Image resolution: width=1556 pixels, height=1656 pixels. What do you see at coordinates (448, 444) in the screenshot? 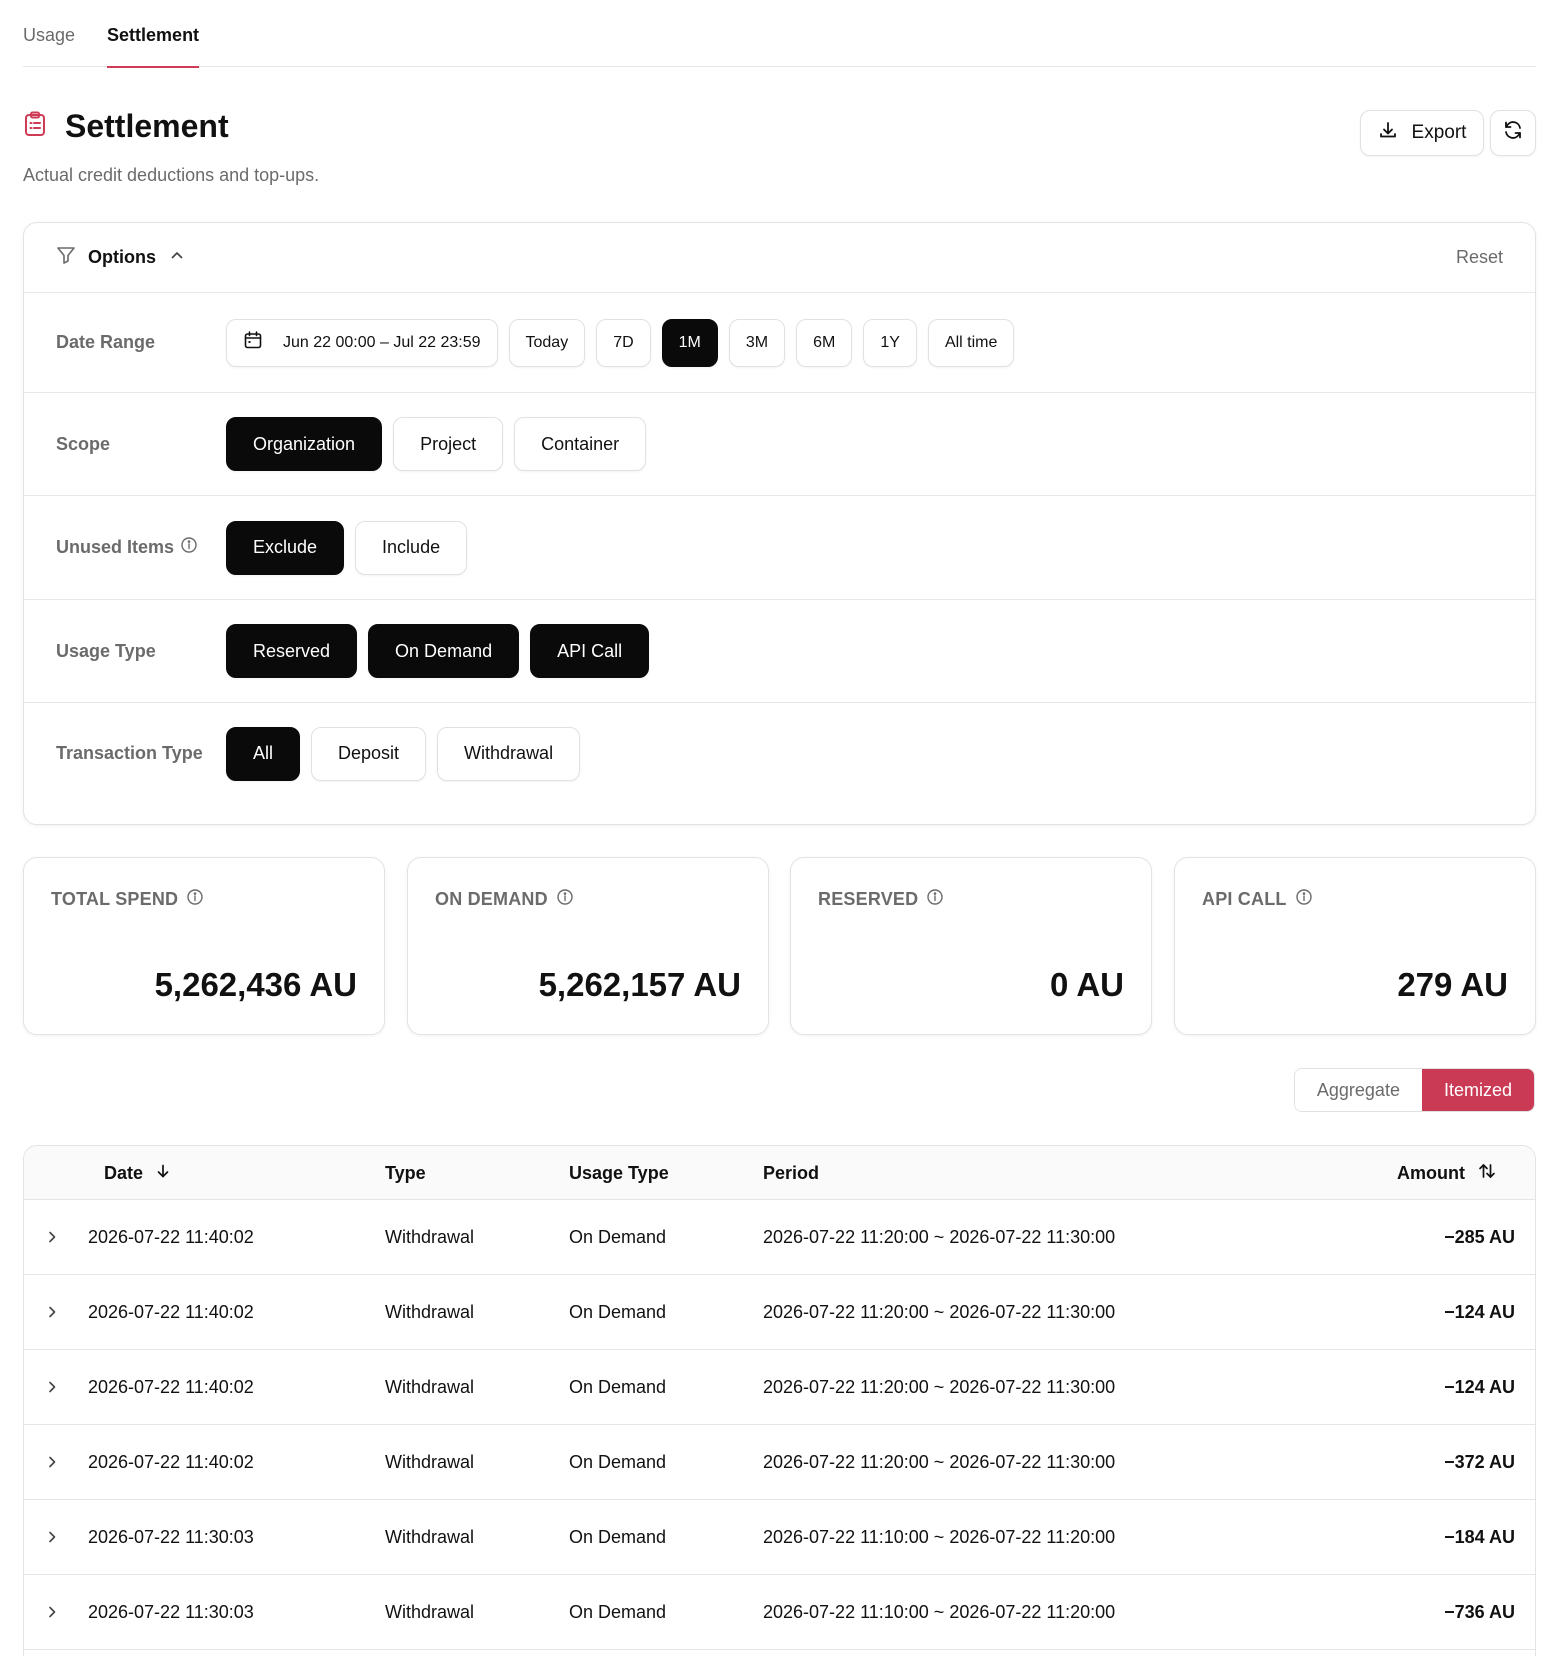
I see `scope-project-button: Project` at bounding box center [448, 444].